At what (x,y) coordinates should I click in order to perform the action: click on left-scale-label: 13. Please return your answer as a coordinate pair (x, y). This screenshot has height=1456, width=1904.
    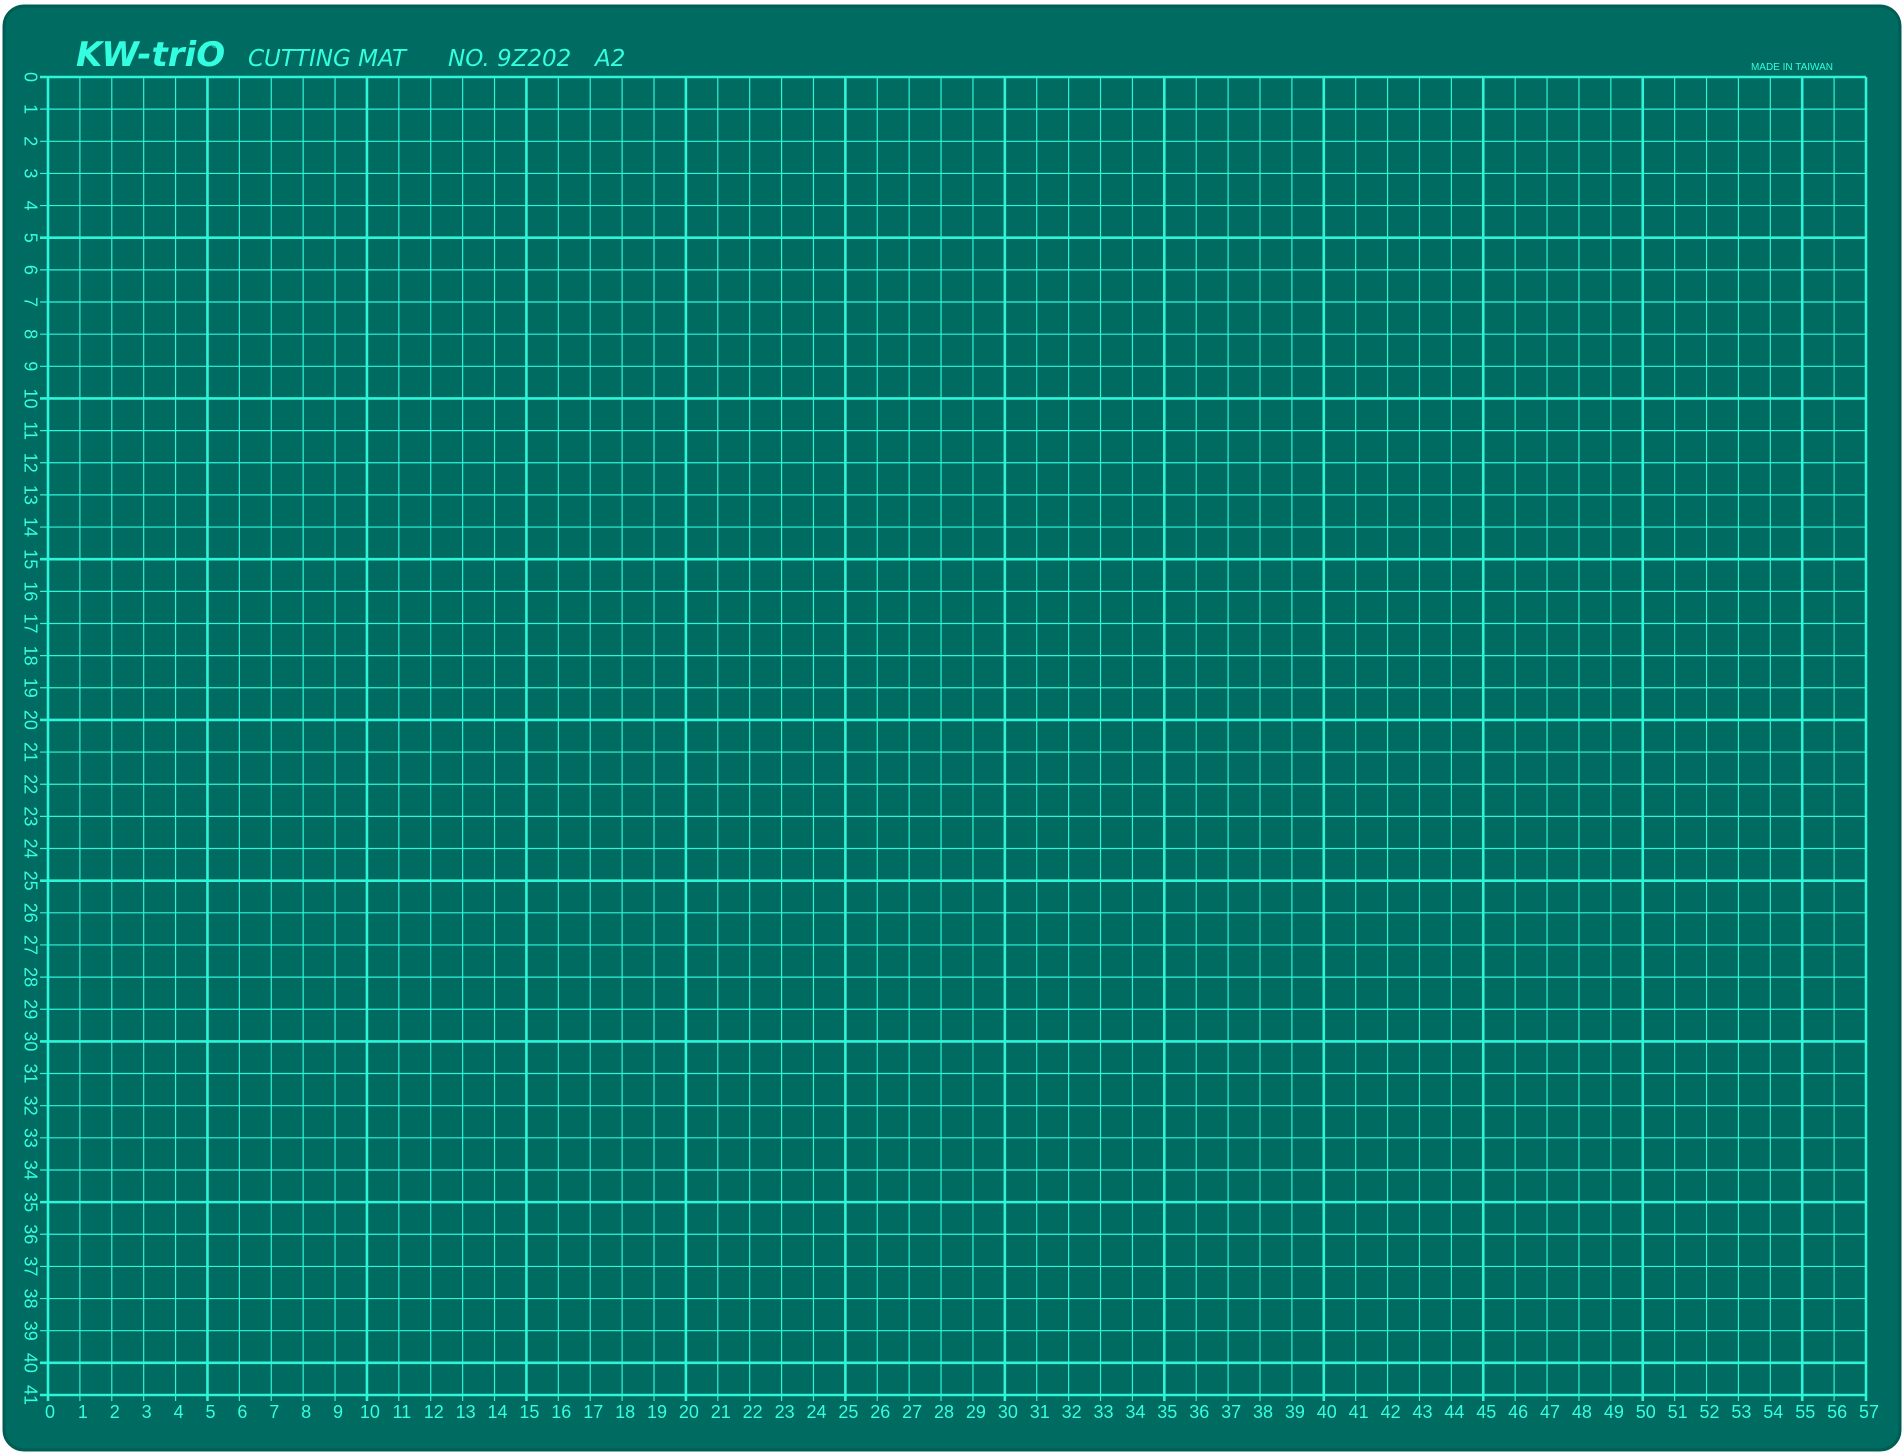
    Looking at the image, I should click on (30, 495).